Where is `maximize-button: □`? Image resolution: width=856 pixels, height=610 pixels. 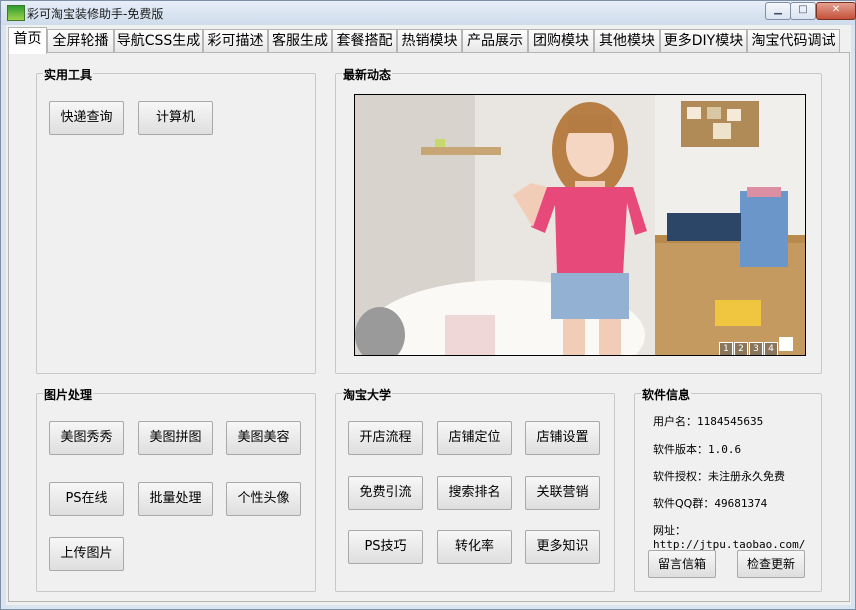
maximize-button: □ is located at coordinates (803, 11).